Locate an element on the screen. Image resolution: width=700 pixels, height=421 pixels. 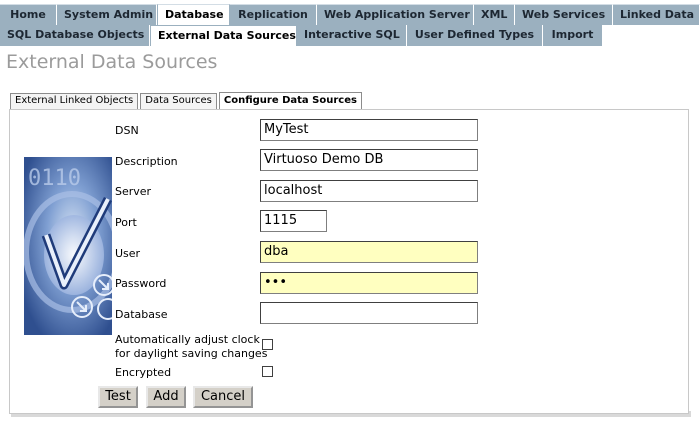
description-input: Virtuoso Demo DB is located at coordinates (369, 160).